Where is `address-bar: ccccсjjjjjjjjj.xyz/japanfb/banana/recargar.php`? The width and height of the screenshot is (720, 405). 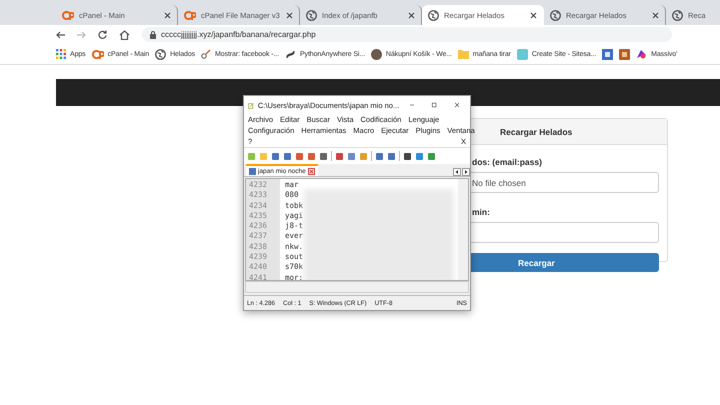 address-bar: ccccсjjjjjjjjj.xyz/japanfb/banana/recargar.php is located at coordinates (407, 34).